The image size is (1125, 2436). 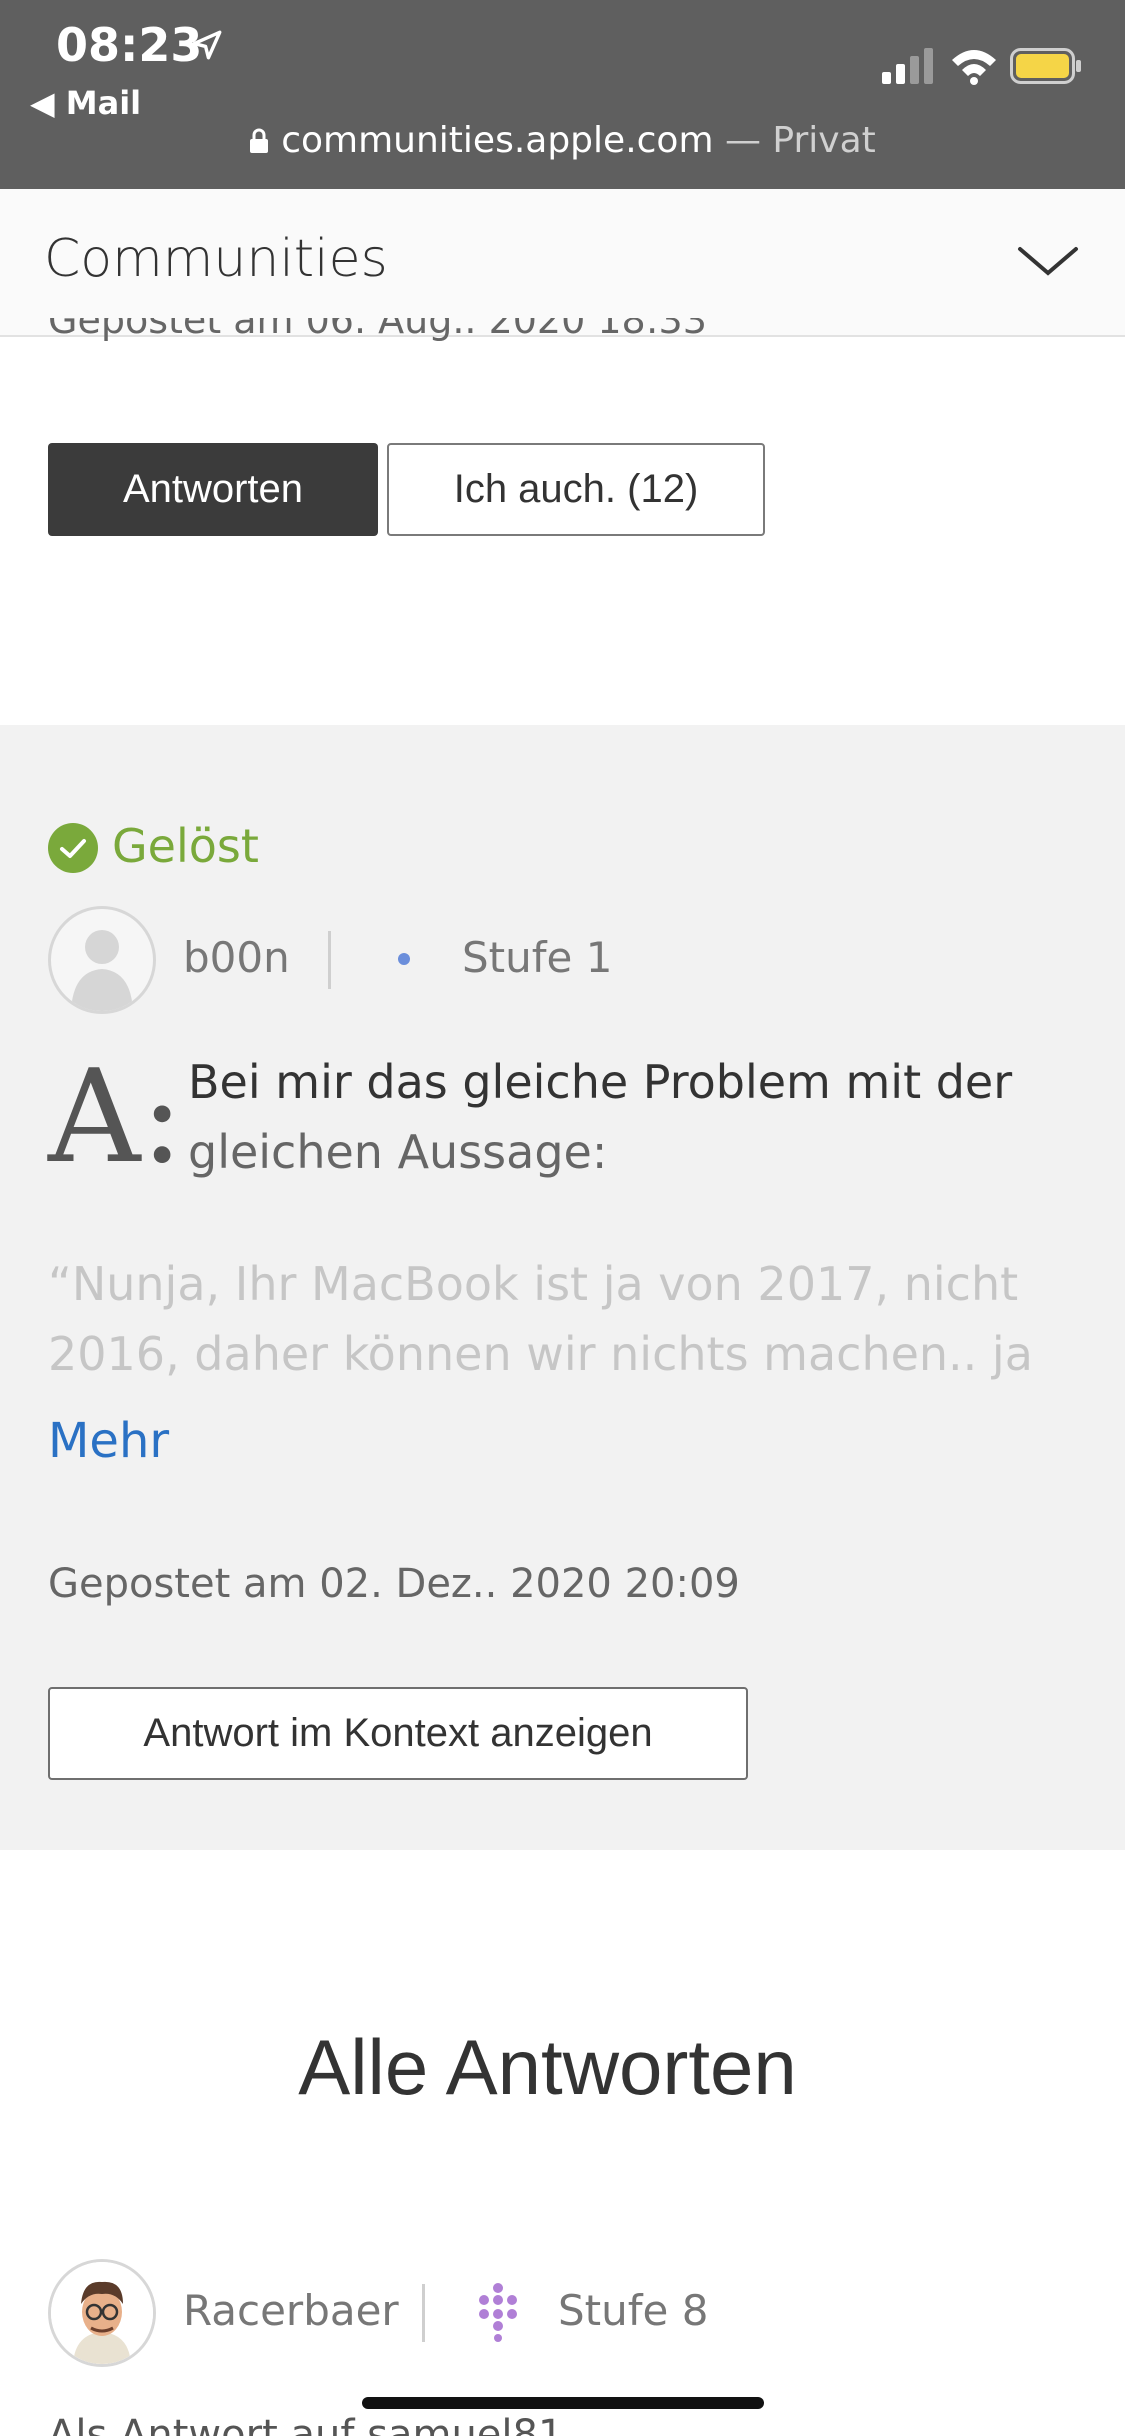 I want to click on private-mode-label: — Privat, so click(x=794, y=140).